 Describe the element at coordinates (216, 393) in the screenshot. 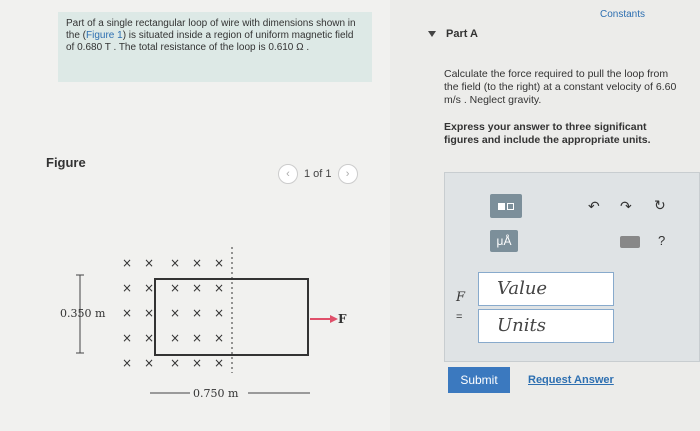

I see `width-label: 0.750 m` at that location.